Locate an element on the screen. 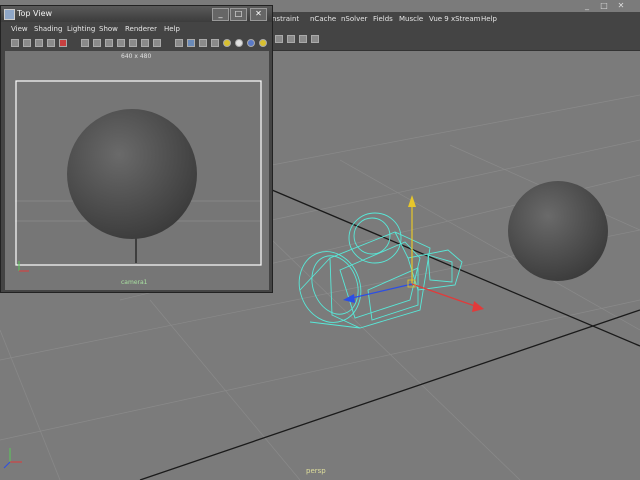 This screenshot has width=640, height=480. camera-attributes-icon is located at coordinates (27, 43).